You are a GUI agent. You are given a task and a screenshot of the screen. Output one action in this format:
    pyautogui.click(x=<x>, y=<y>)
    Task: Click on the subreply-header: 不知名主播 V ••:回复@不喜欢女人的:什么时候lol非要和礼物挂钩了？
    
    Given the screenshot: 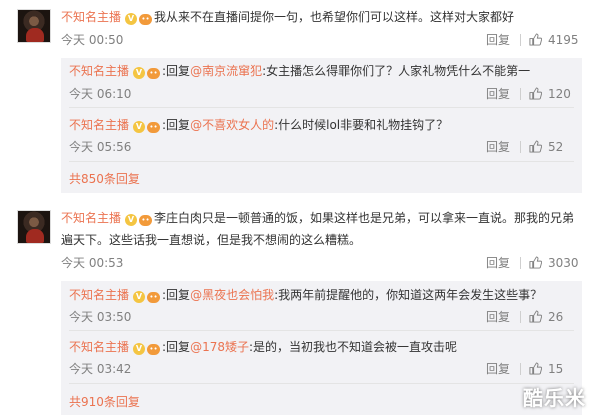 What is the action you would take?
    pyautogui.click(x=258, y=125)
    